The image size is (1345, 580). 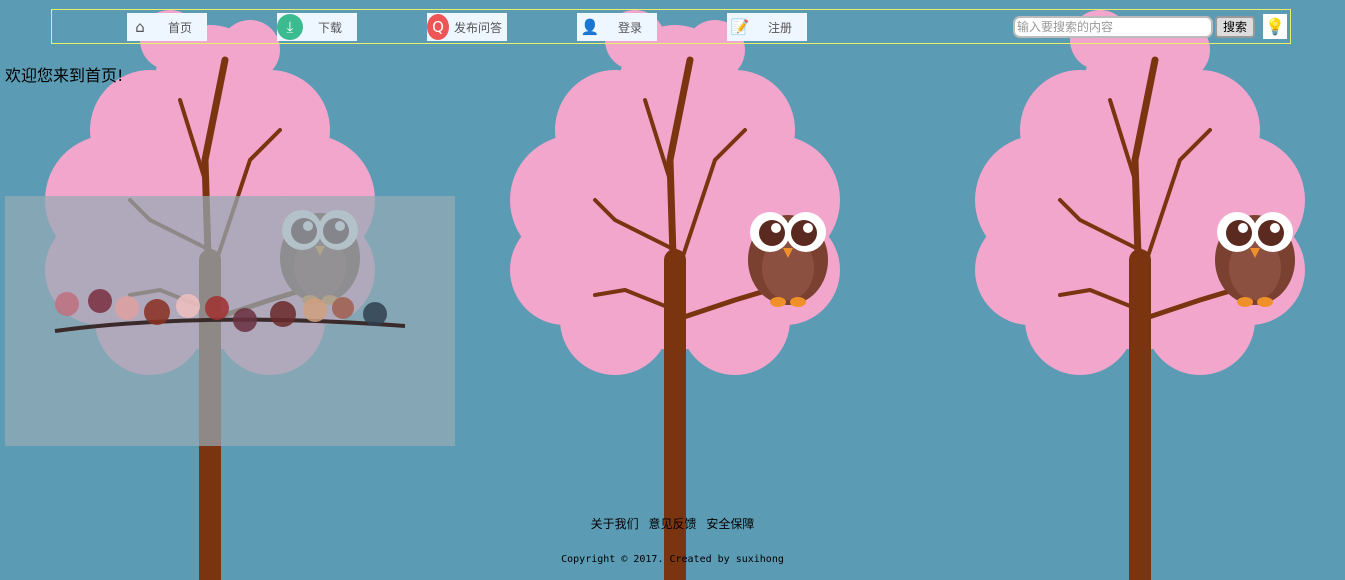 What do you see at coordinates (140, 27) in the screenshot?
I see `home-icon: ⌂` at bounding box center [140, 27].